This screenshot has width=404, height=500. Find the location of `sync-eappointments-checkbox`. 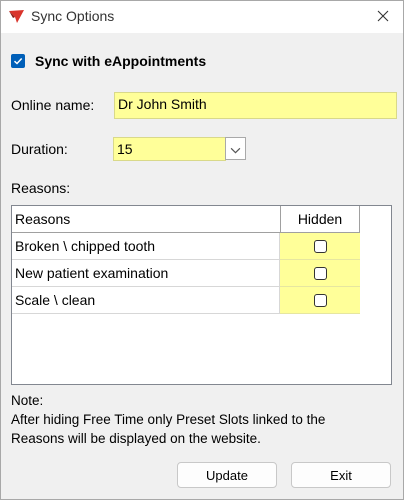

sync-eappointments-checkbox is located at coordinates (18, 61).